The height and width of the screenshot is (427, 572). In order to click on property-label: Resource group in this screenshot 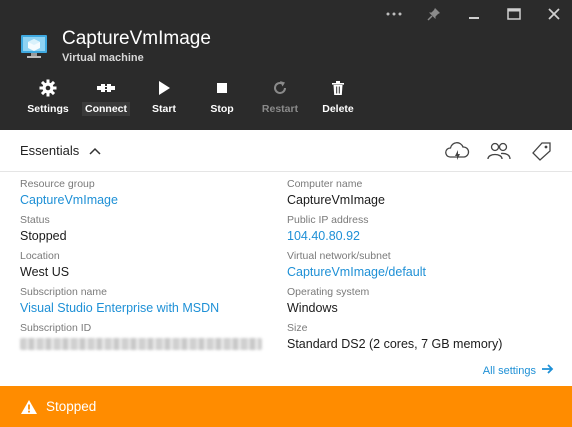, I will do `click(57, 184)`.